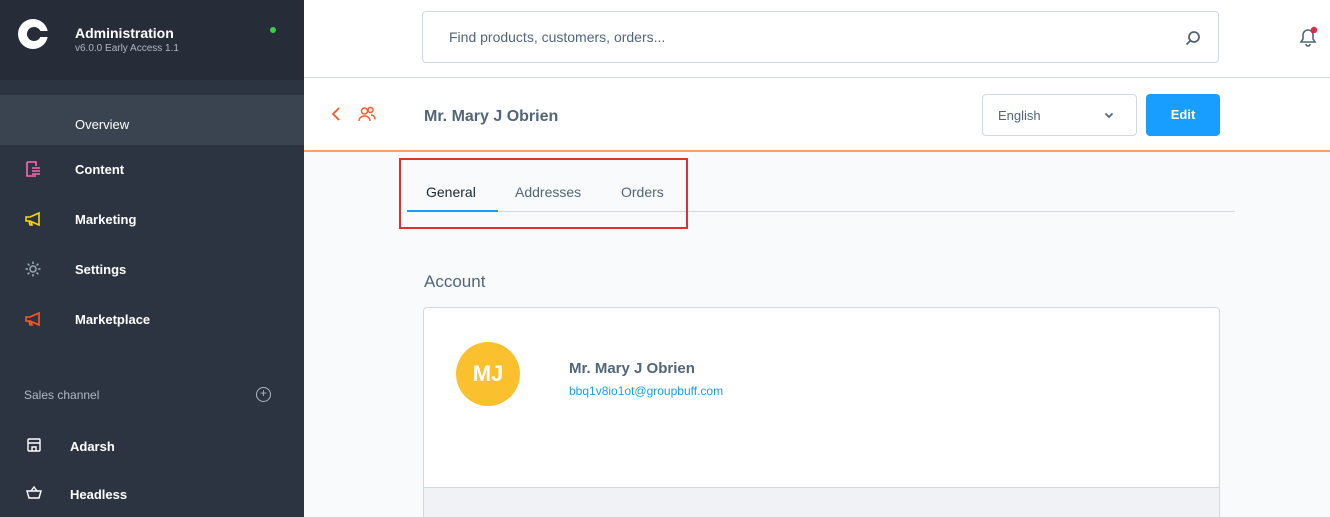 This screenshot has height=517, width=1330. Describe the element at coordinates (273, 30) in the screenshot. I see `status-indicator` at that location.